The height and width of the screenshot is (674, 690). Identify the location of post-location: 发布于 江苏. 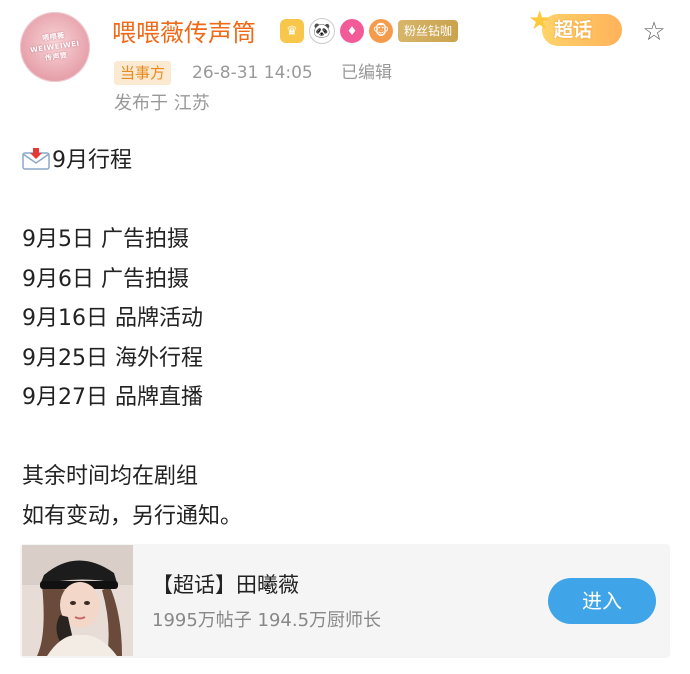
(162, 103).